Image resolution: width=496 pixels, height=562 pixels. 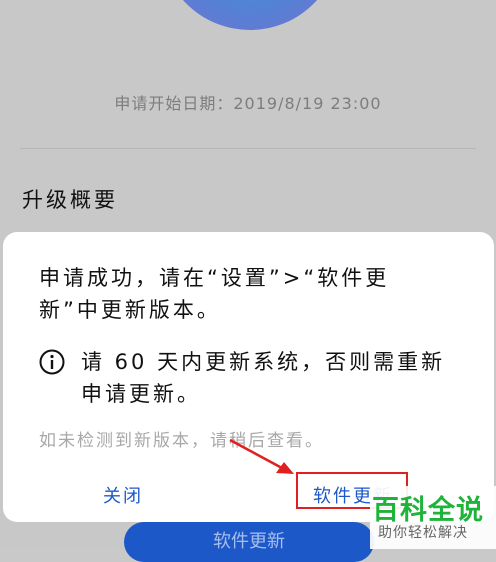 What do you see at coordinates (433, 517) in the screenshot?
I see `watermark: 百科全说 助你轻松解决` at bounding box center [433, 517].